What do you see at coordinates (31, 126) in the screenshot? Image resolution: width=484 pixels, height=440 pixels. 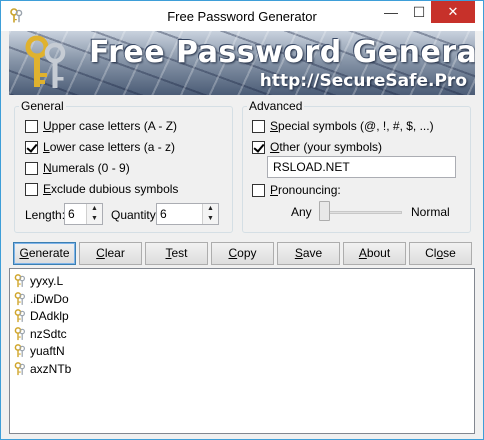 I see `upper-case-box` at bounding box center [31, 126].